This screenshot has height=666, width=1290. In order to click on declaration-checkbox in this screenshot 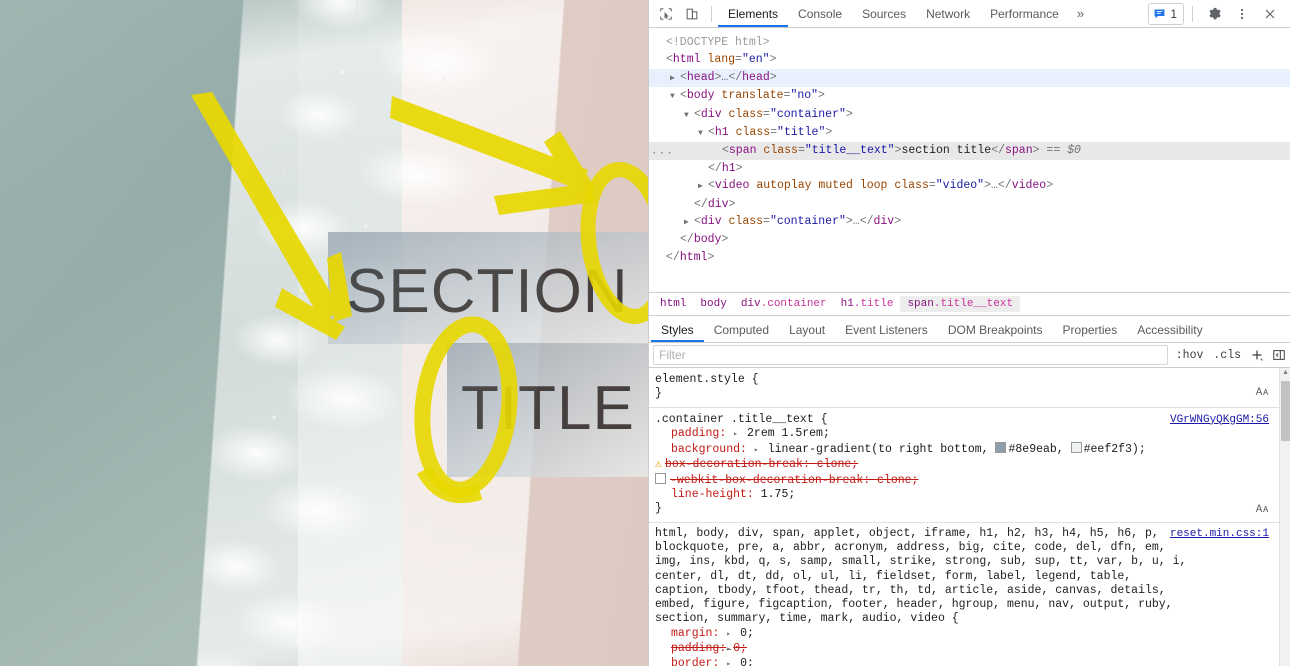, I will do `click(660, 478)`.